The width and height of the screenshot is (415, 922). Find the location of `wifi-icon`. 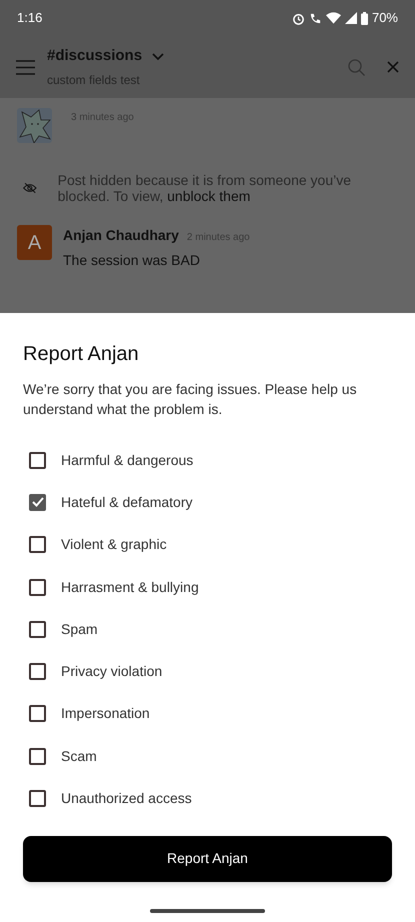

wifi-icon is located at coordinates (333, 18).